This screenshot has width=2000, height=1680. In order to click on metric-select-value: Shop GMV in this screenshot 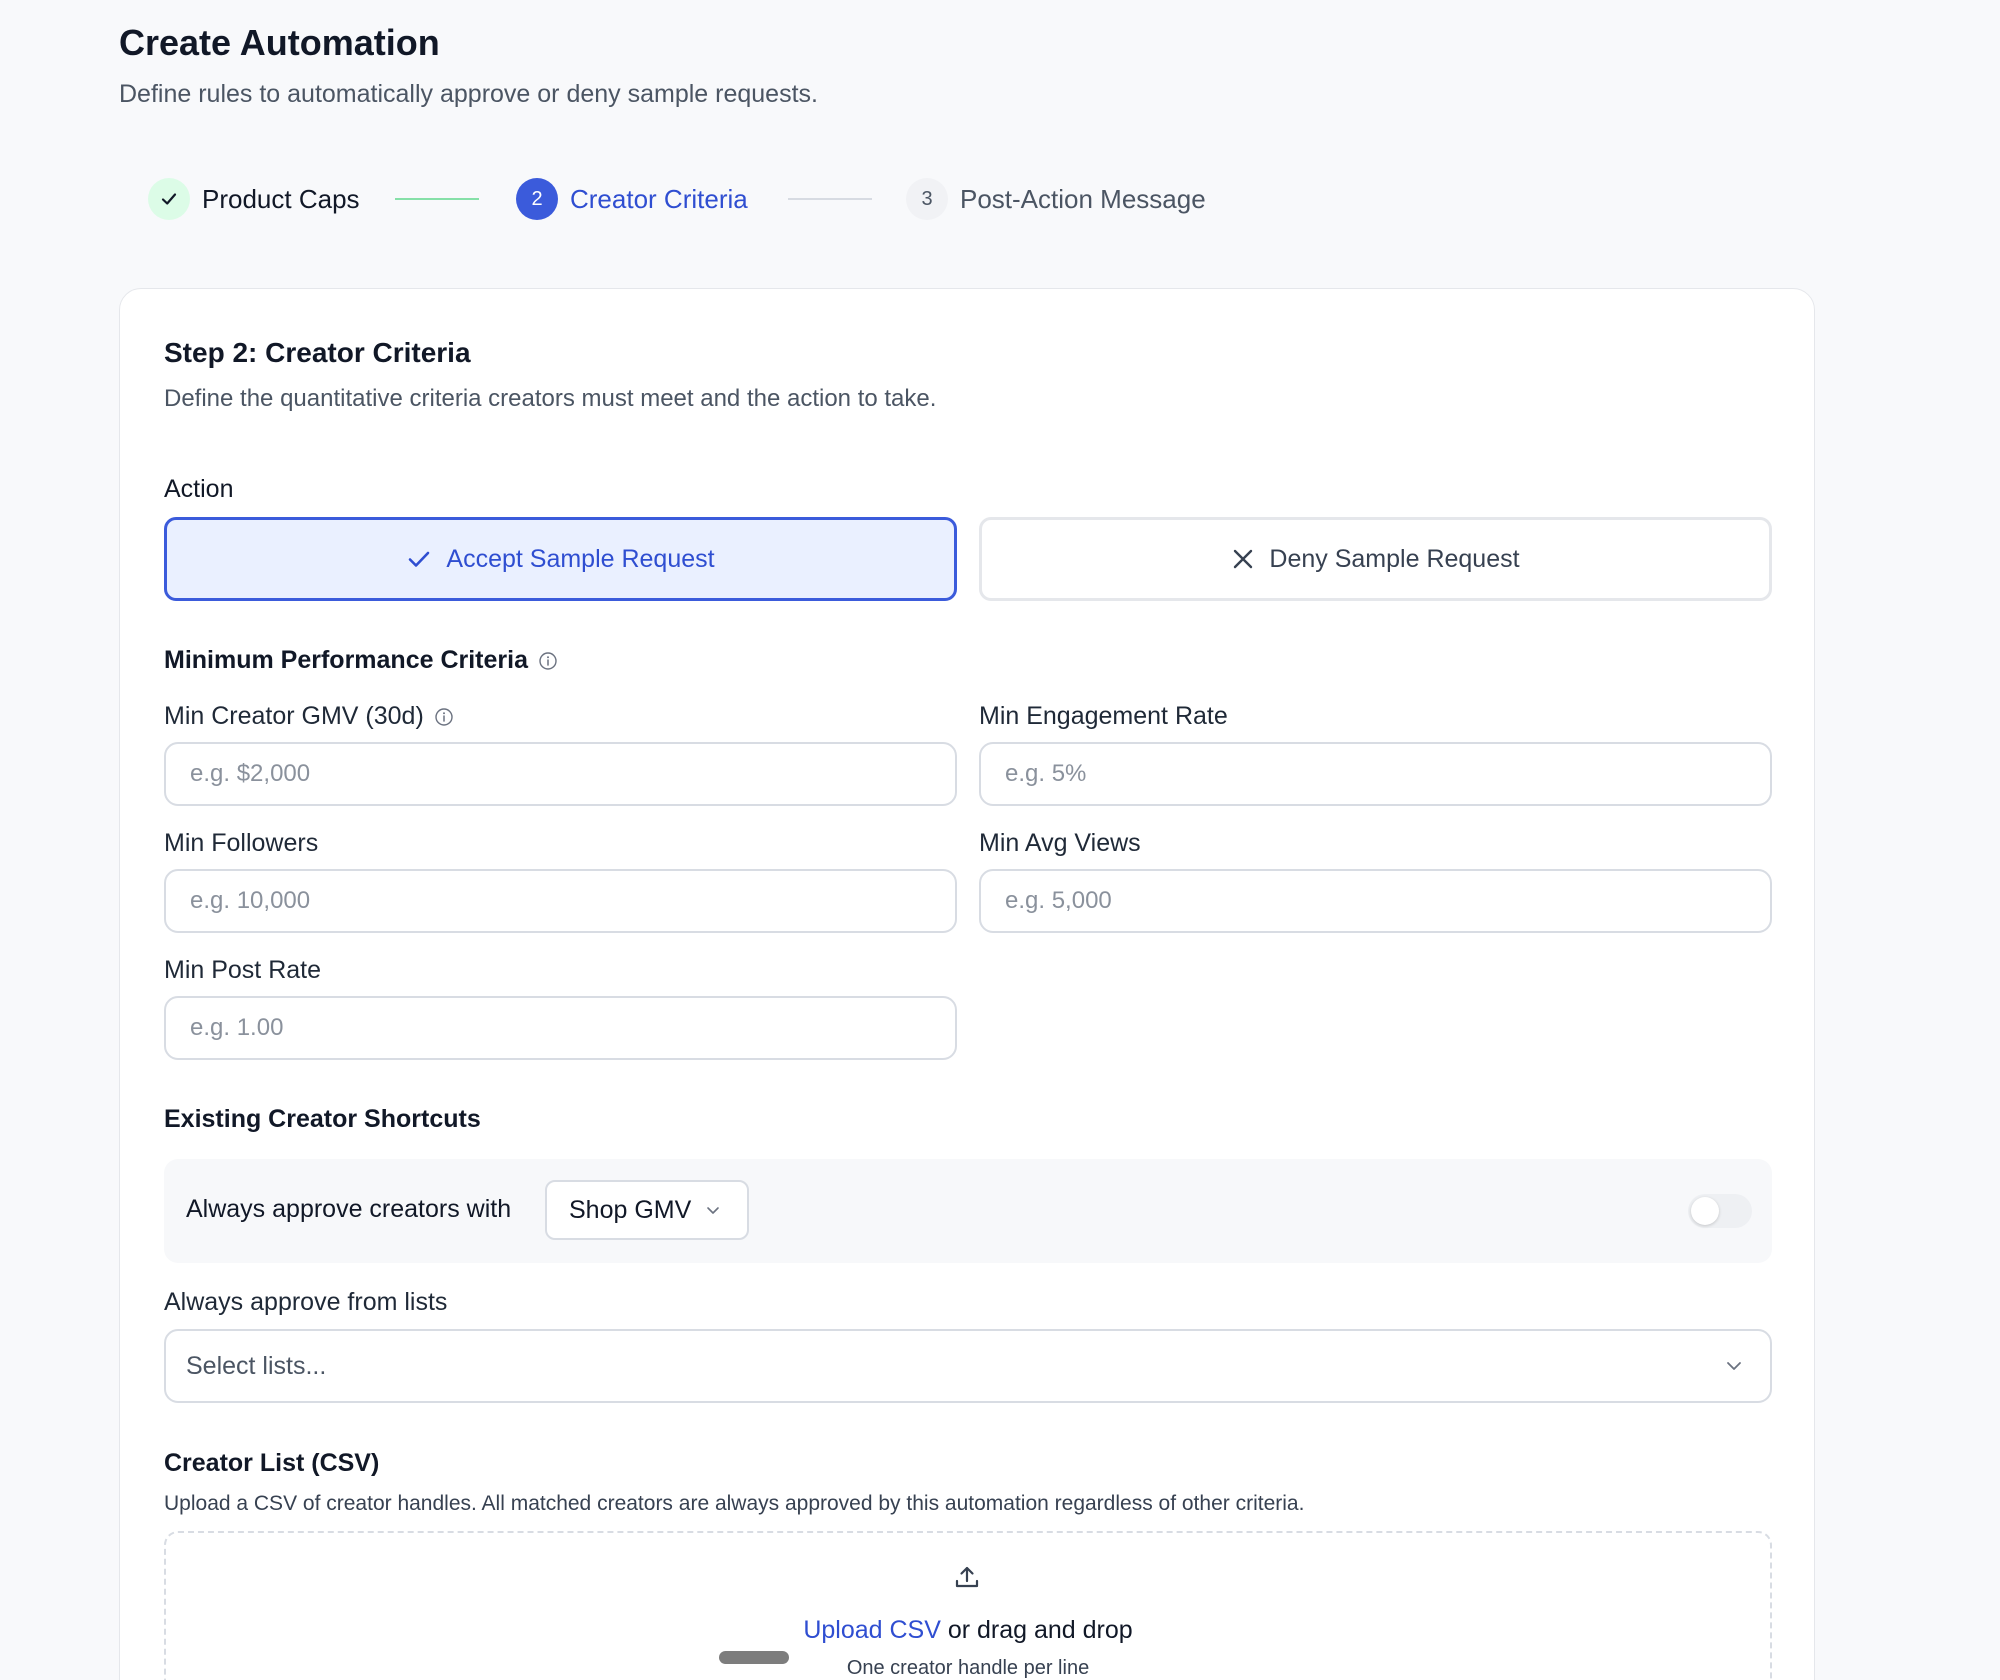, I will do `click(630, 1209)`.